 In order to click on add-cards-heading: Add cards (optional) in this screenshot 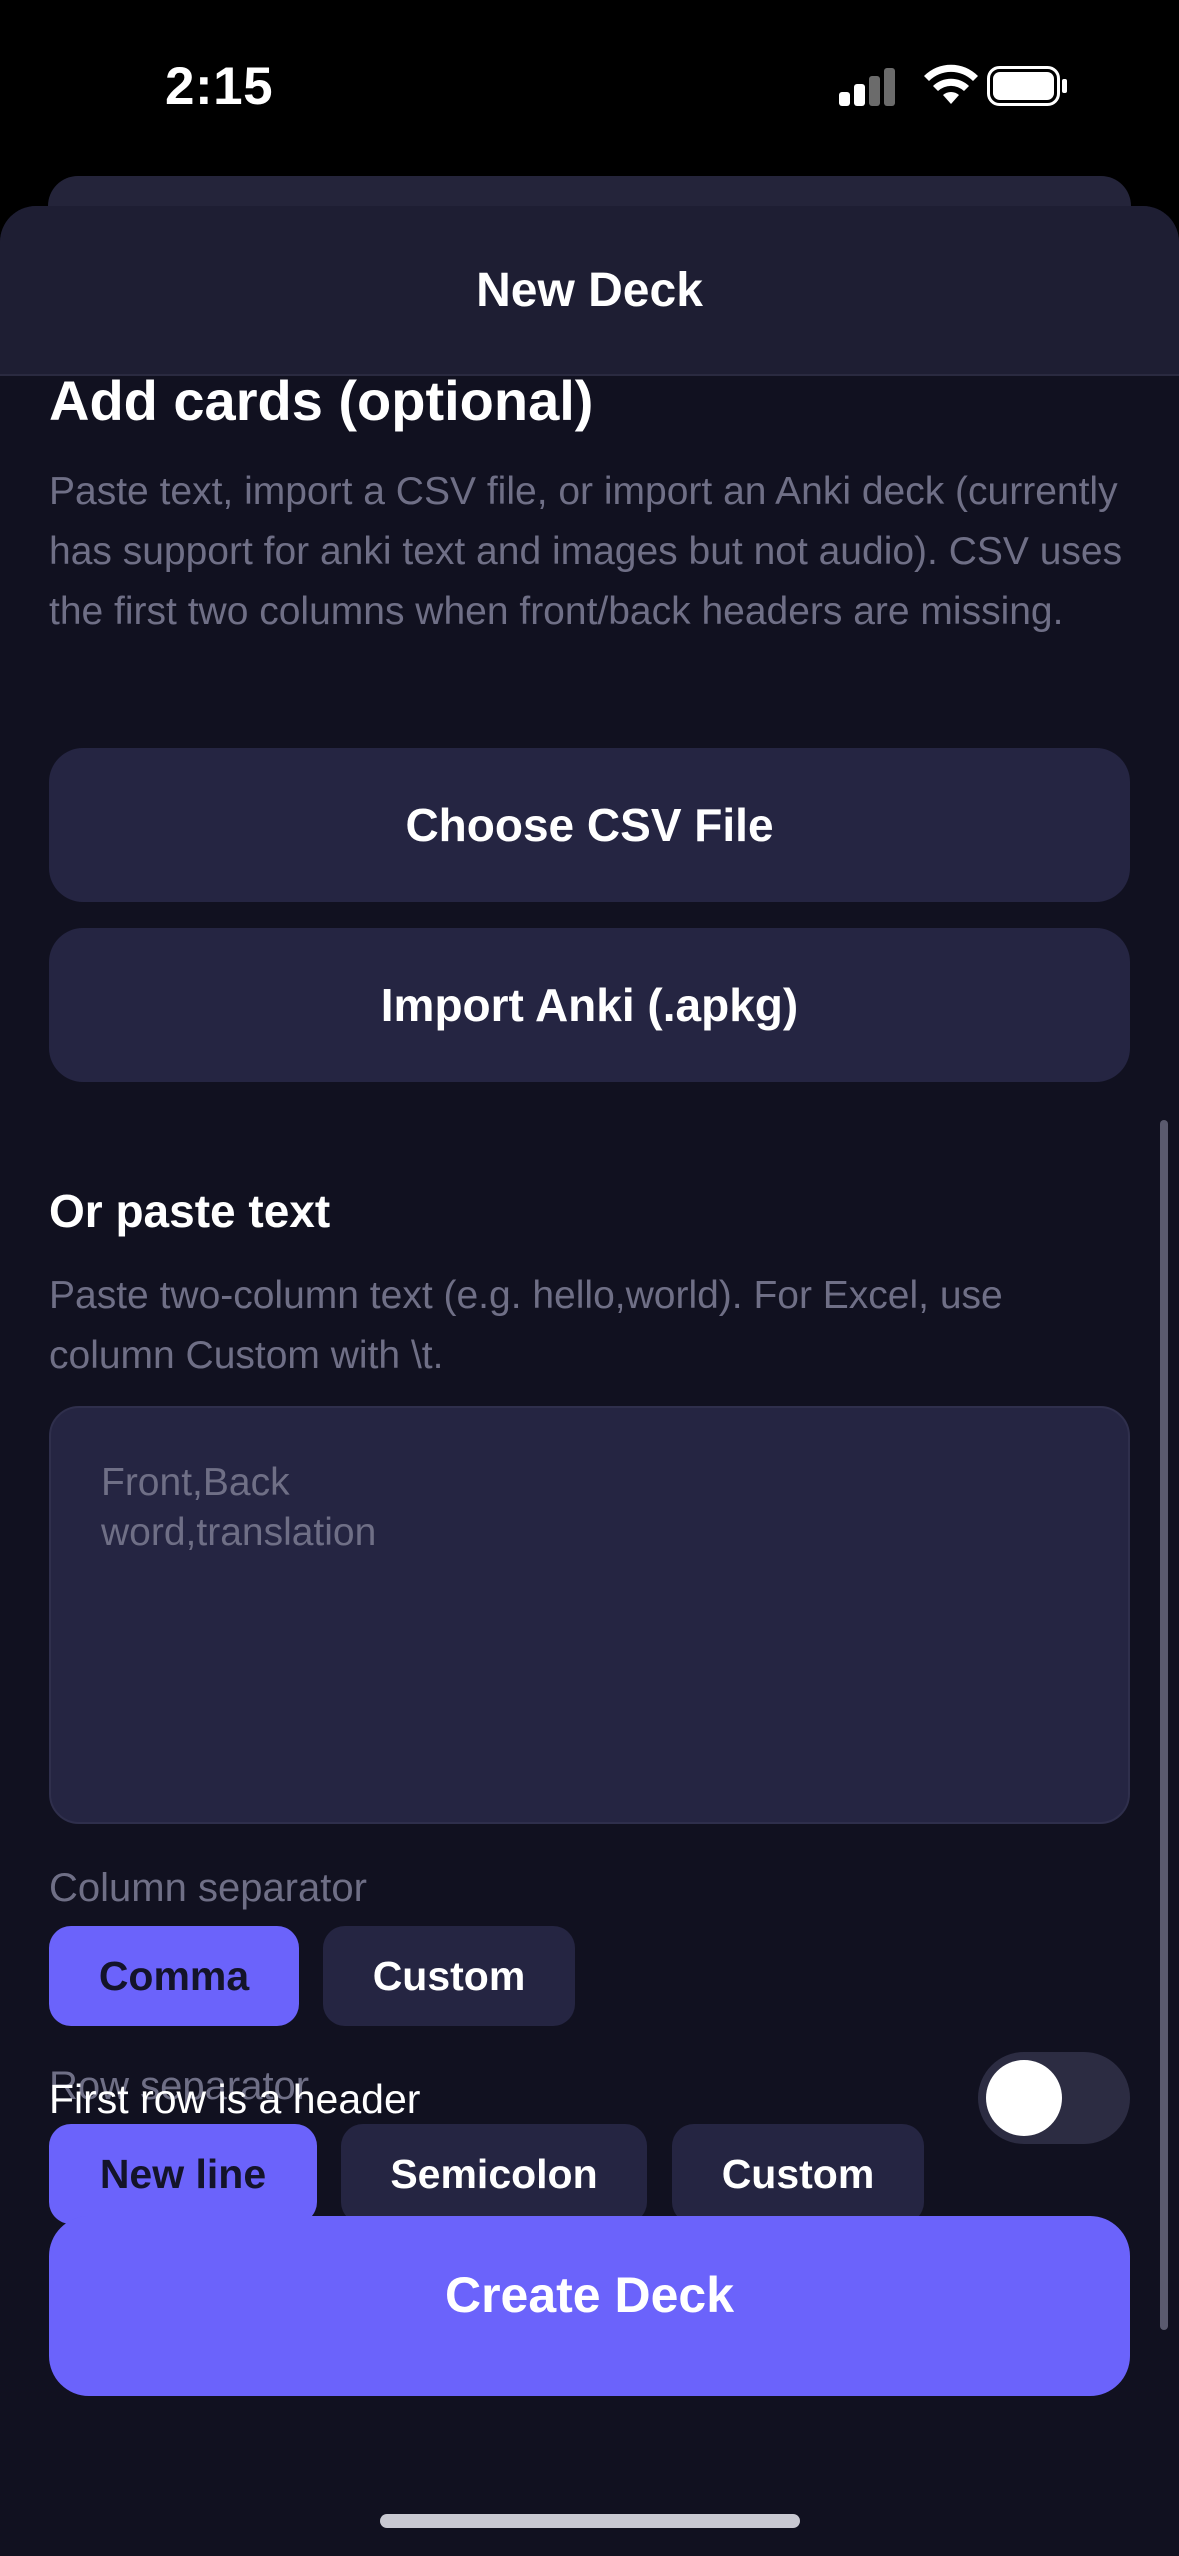, I will do `click(321, 400)`.